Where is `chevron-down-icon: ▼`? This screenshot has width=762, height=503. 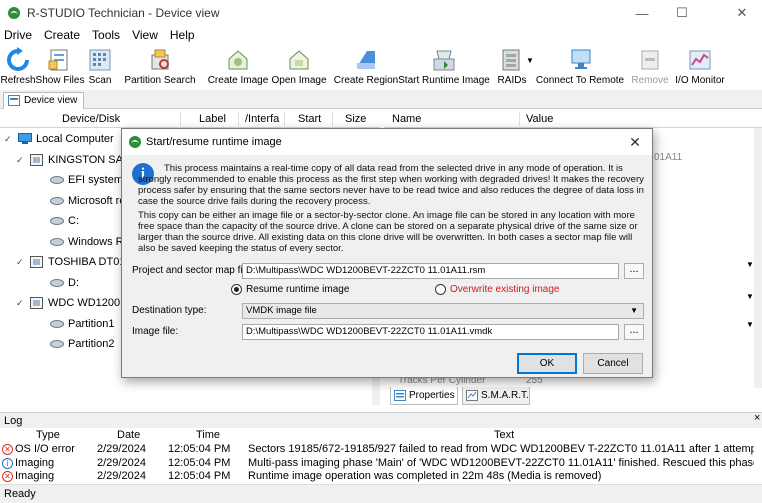 chevron-down-icon: ▼ is located at coordinates (634, 310).